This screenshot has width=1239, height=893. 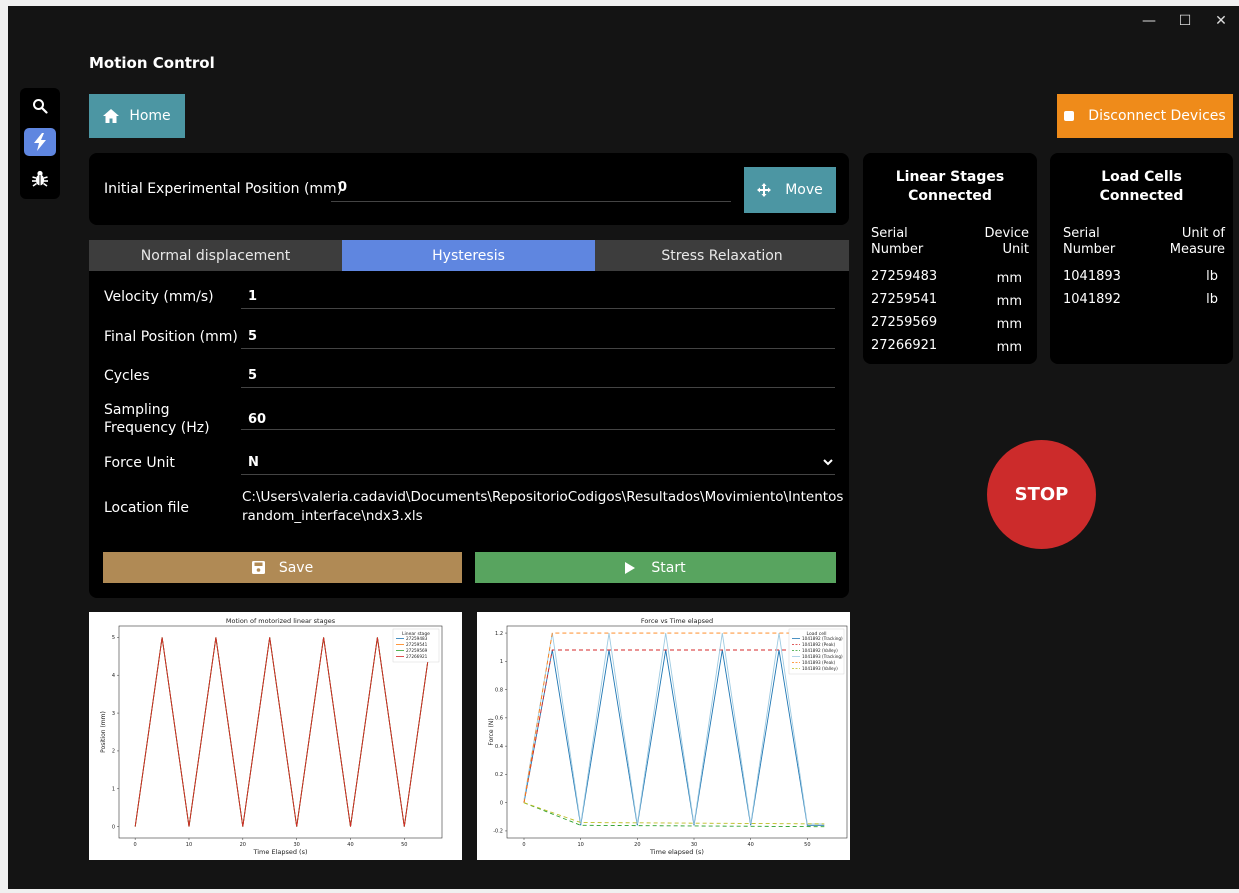 I want to click on load-cells-title-line2: Connected, so click(x=1141, y=196).